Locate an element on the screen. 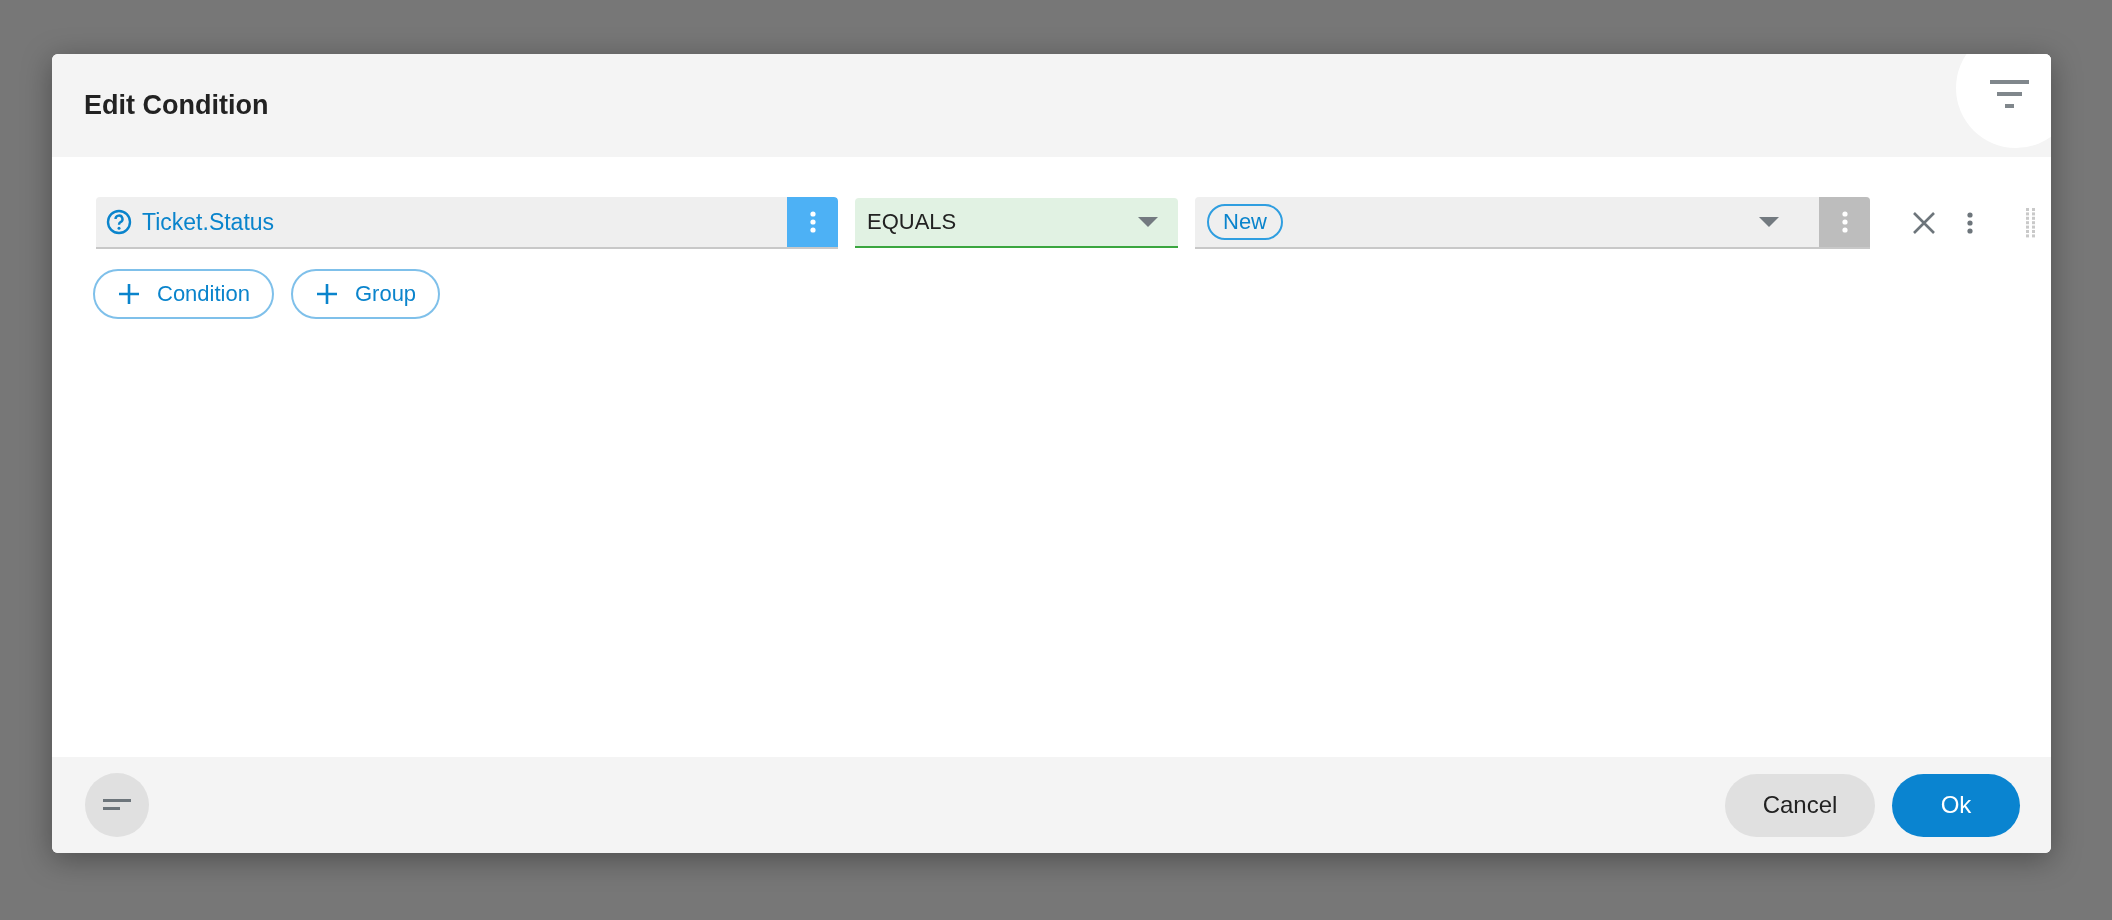  value-chip: New is located at coordinates (1245, 222).